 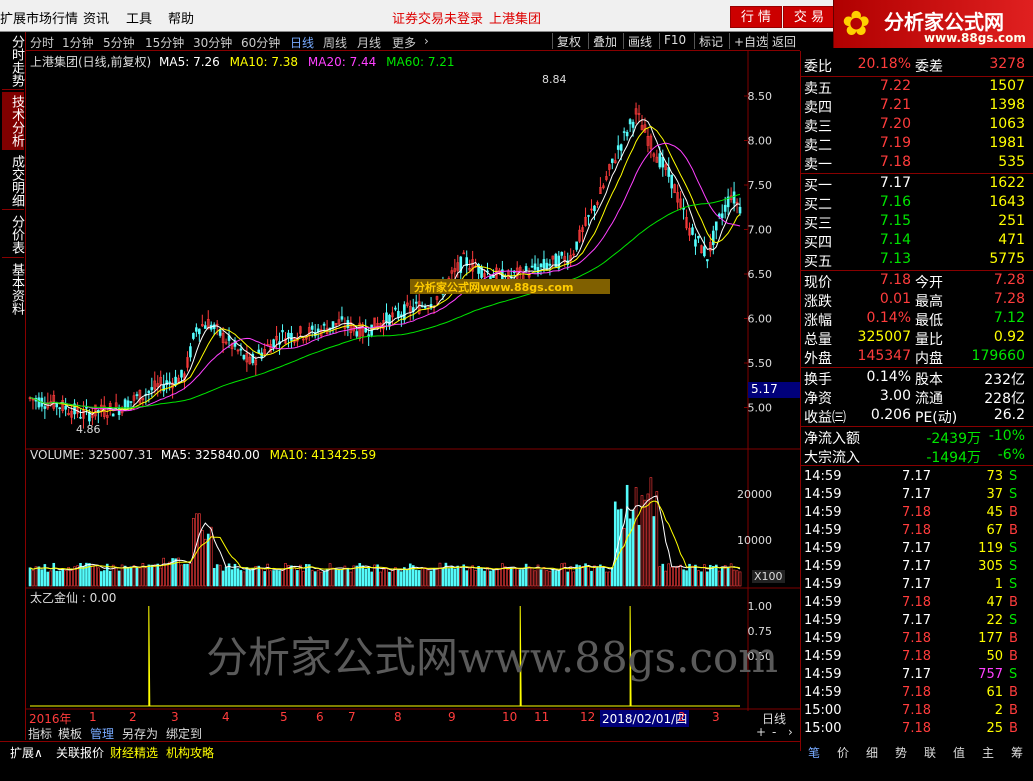 What do you see at coordinates (140, 733) in the screenshot?
I see `tab-save-as: 另存为` at bounding box center [140, 733].